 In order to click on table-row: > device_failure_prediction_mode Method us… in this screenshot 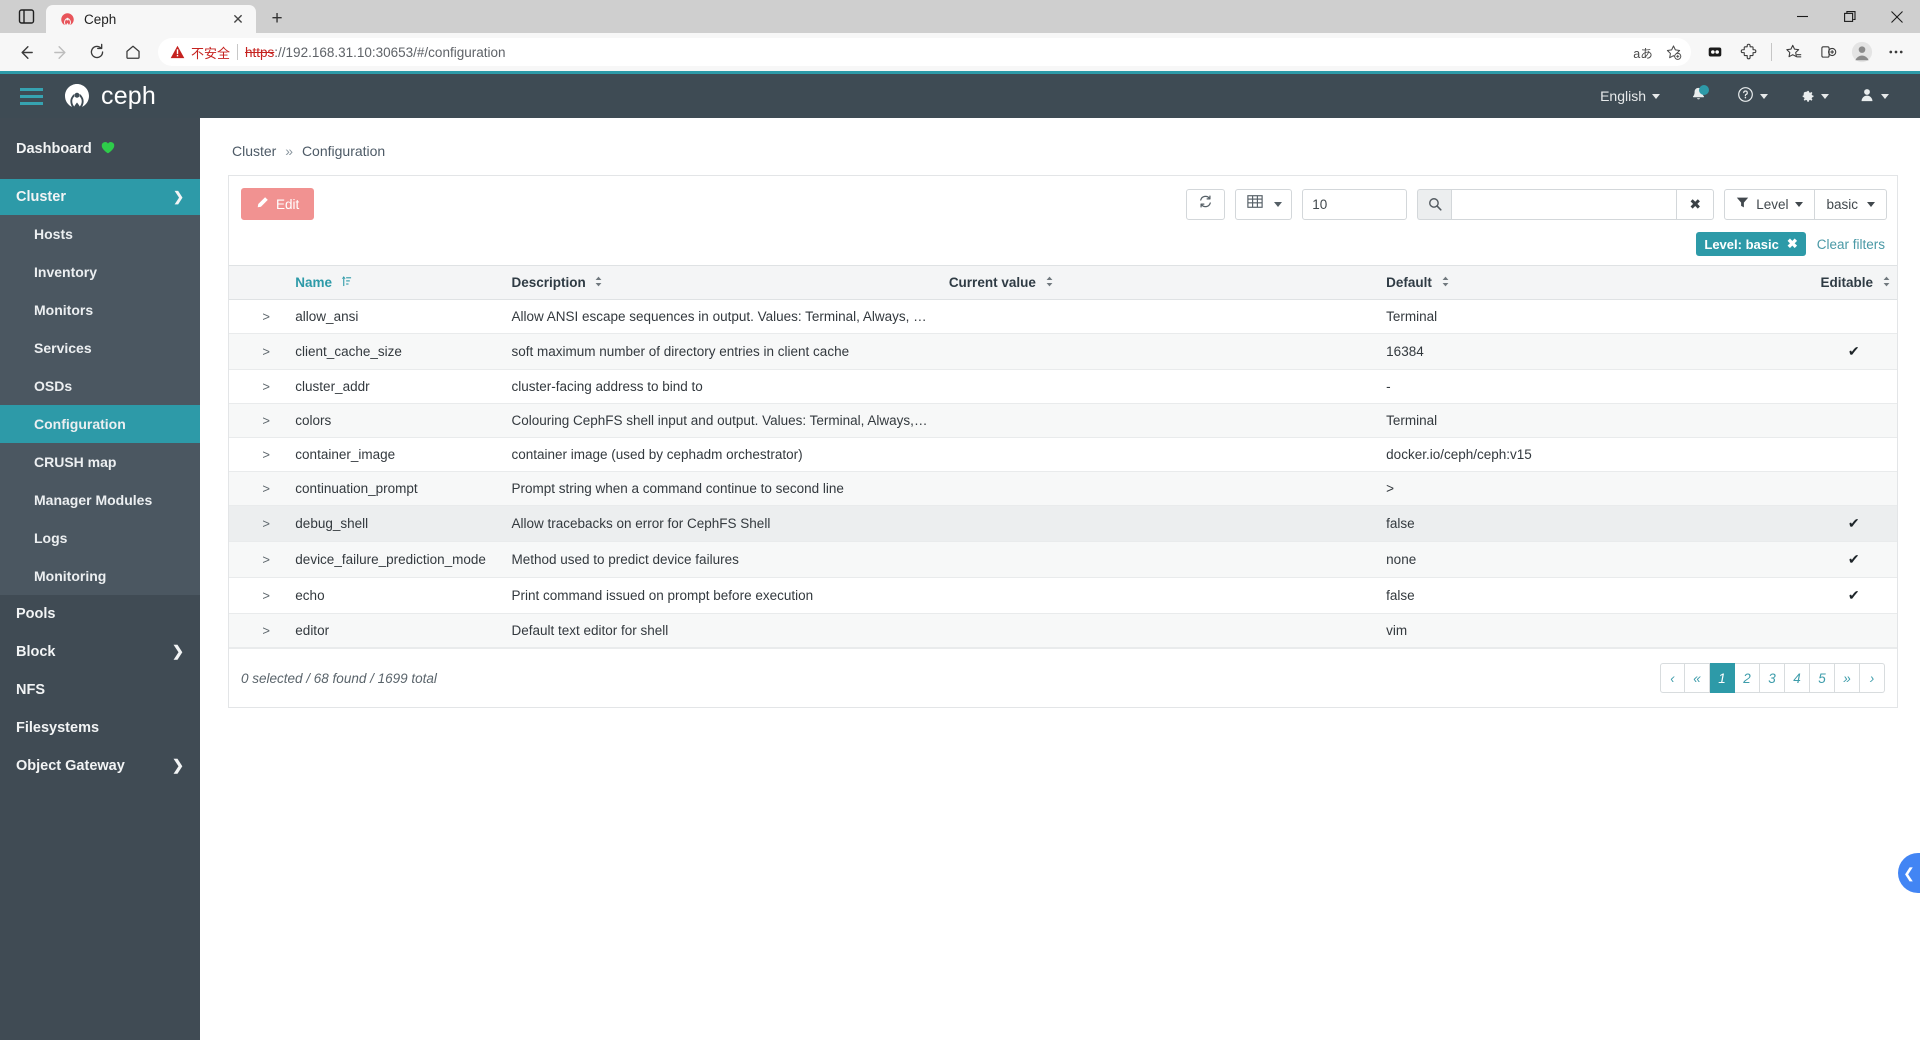, I will do `click(1063, 559)`.